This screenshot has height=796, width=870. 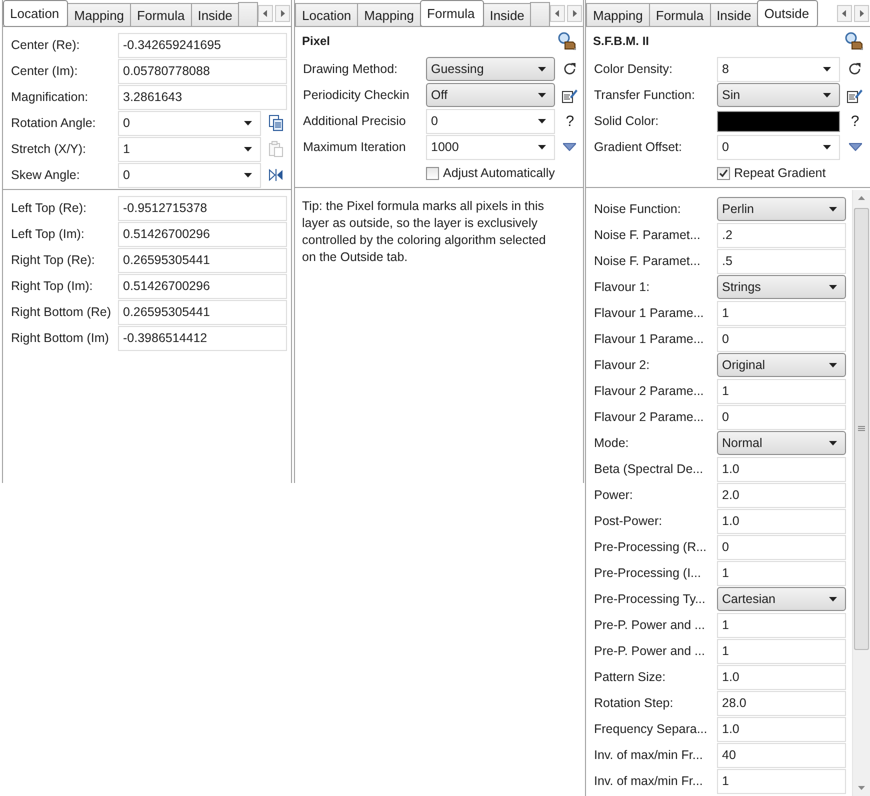 What do you see at coordinates (189, 149) in the screenshot?
I see `combo-box: 1` at bounding box center [189, 149].